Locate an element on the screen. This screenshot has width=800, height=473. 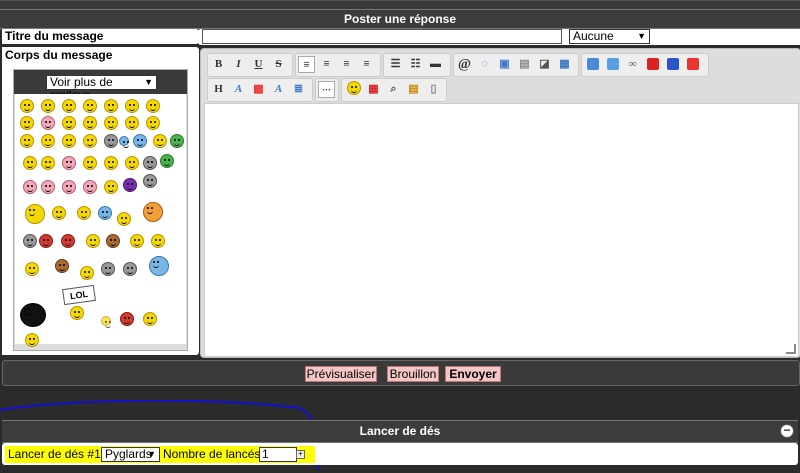
search-icon: ⌕ is located at coordinates (393, 89).